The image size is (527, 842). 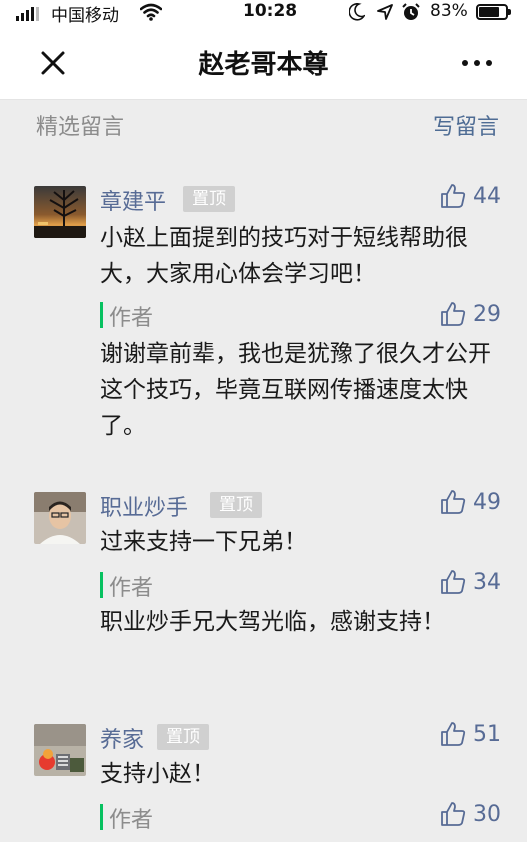 I want to click on commenter-name: 职业炒手, so click(x=144, y=508).